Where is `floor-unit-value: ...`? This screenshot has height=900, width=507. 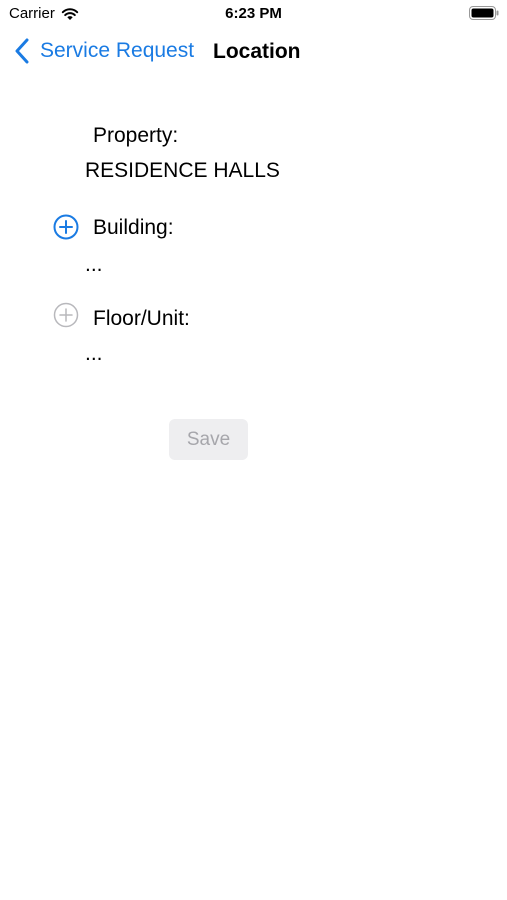 floor-unit-value: ... is located at coordinates (94, 353).